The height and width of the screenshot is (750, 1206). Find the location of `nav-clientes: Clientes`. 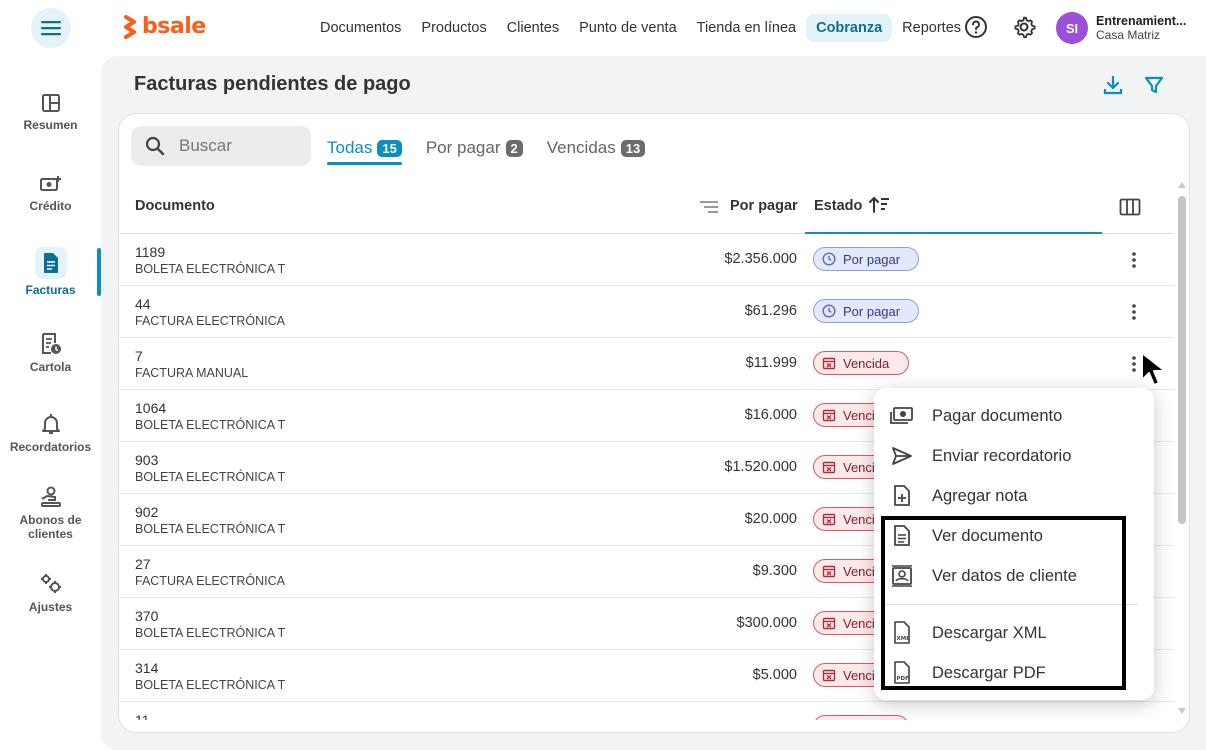

nav-clientes: Clientes is located at coordinates (533, 28).